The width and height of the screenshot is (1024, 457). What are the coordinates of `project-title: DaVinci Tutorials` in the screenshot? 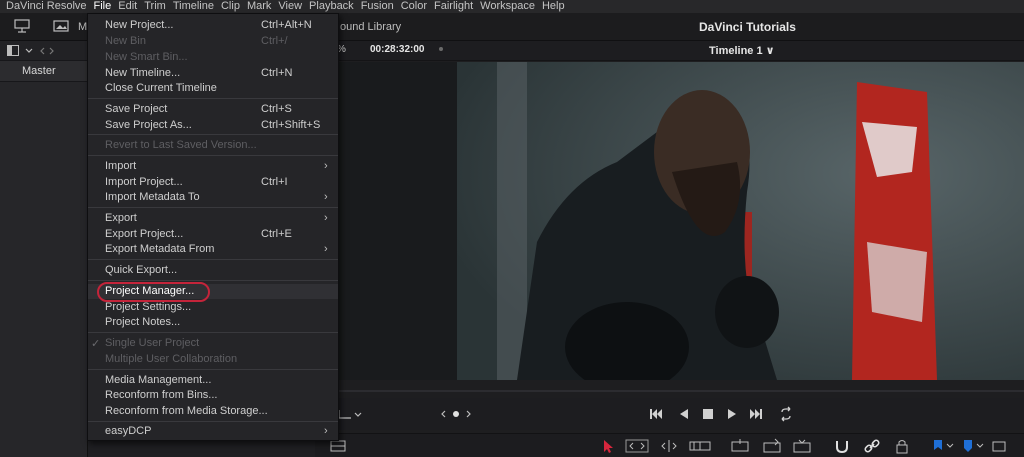 It's located at (747, 27).